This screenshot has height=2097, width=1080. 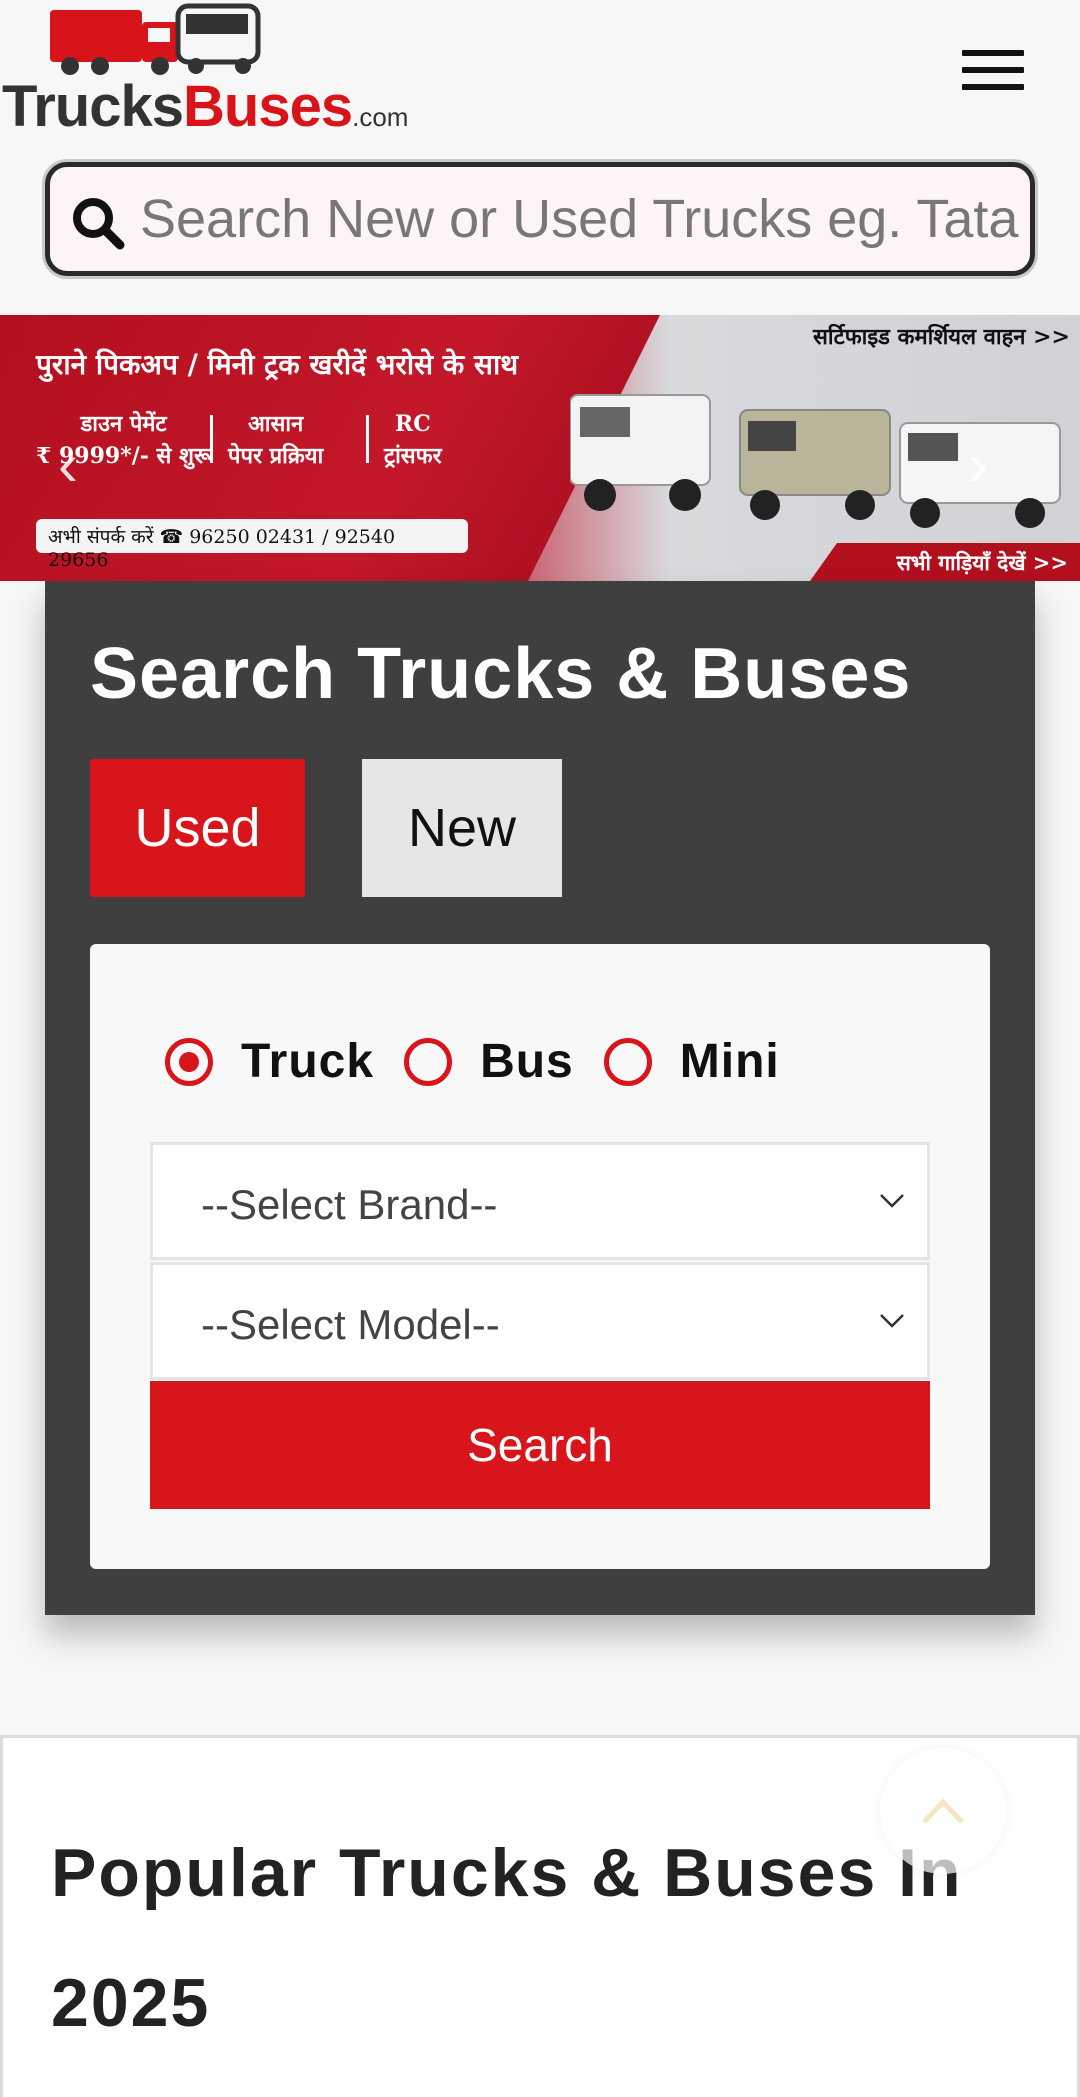 What do you see at coordinates (945, 562) in the screenshot?
I see `view-all-vehicles-link: सभी गाड़ियाँ देखें >>` at bounding box center [945, 562].